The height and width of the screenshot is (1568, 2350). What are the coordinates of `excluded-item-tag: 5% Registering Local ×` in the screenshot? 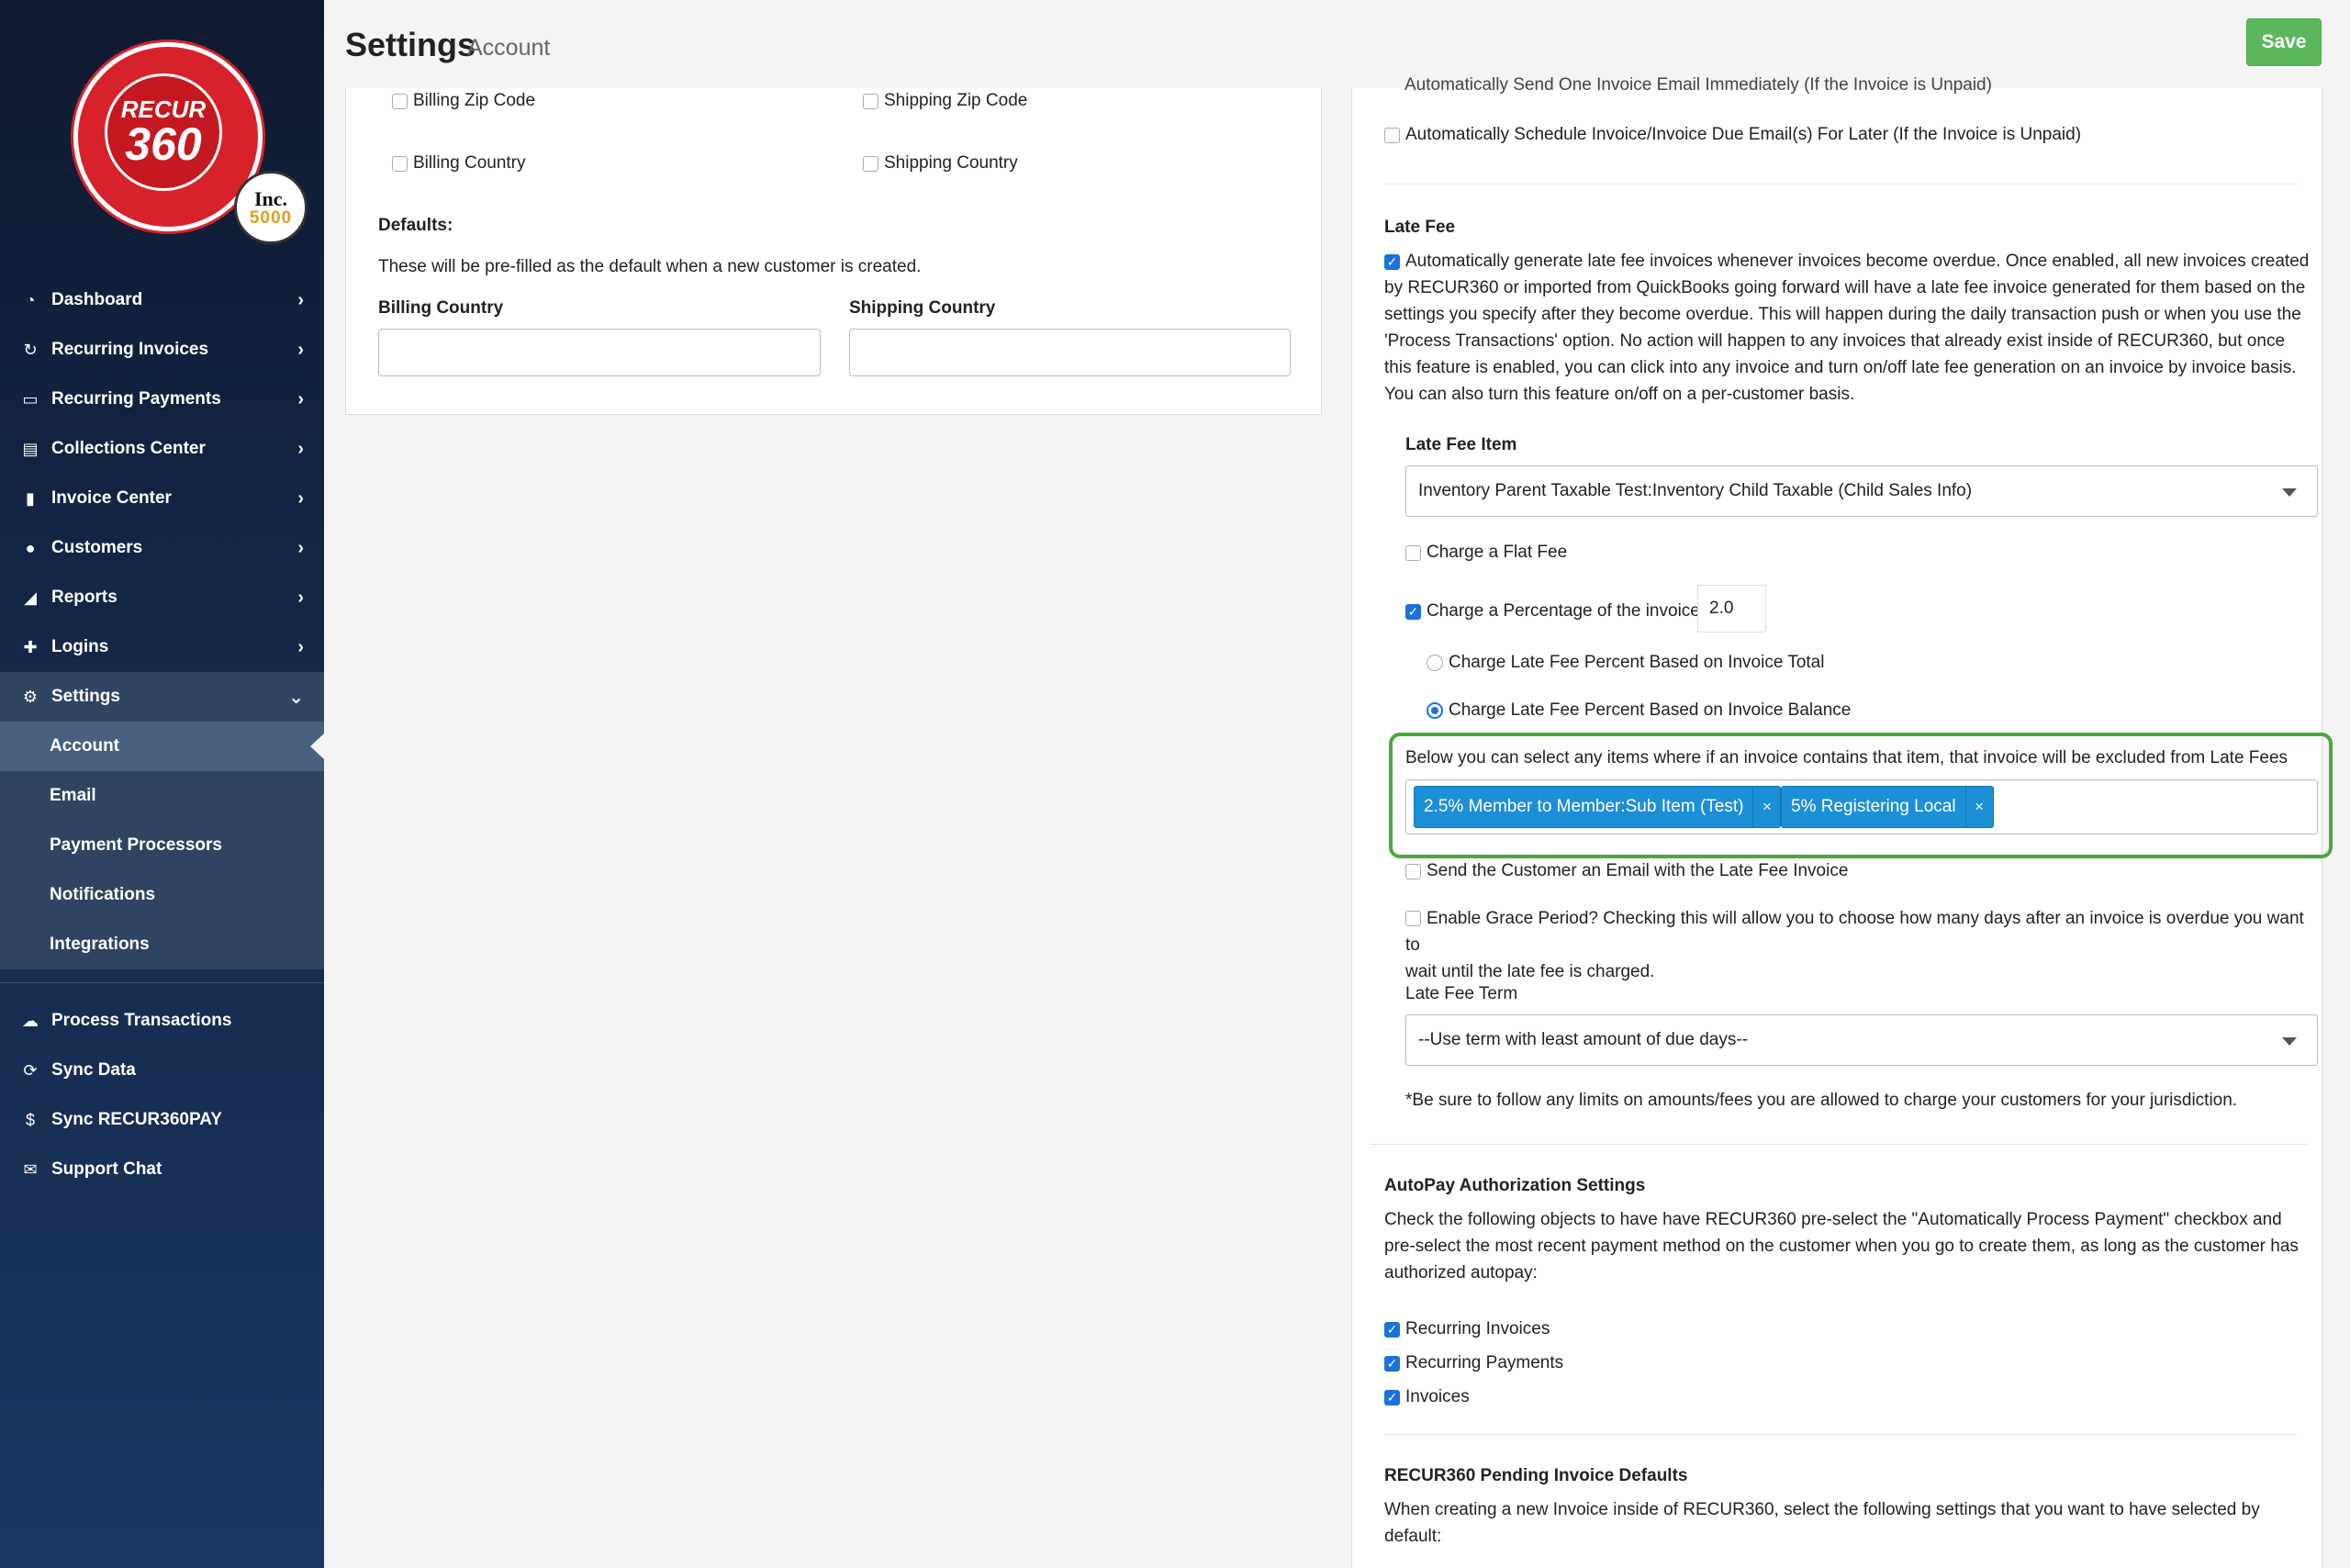 It's located at (1887, 807).